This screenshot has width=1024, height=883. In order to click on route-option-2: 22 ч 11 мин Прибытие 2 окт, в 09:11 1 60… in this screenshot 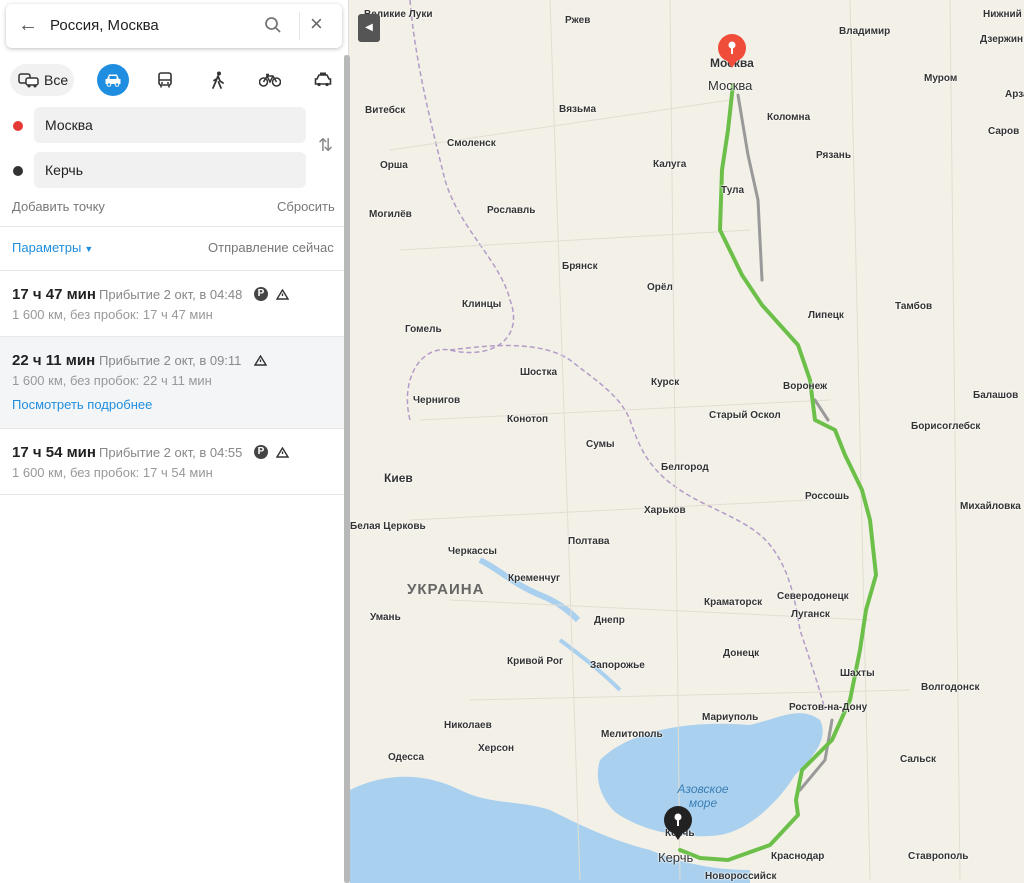, I will do `click(174, 382)`.